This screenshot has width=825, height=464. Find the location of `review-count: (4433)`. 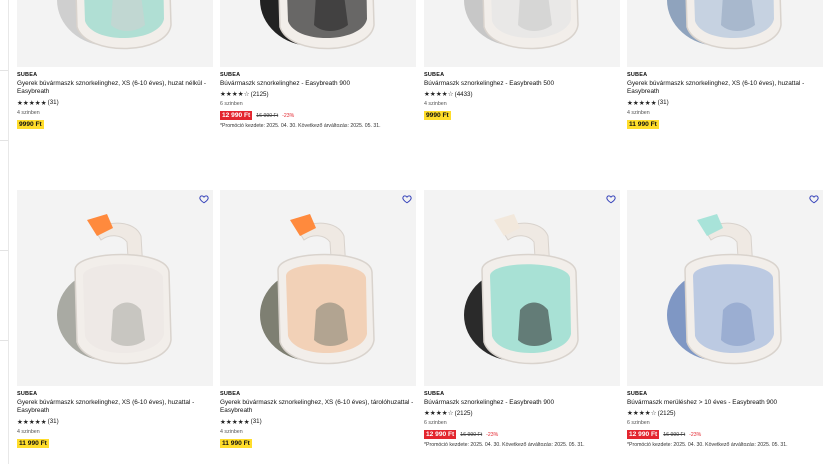

review-count: (4433) is located at coordinates (463, 94).